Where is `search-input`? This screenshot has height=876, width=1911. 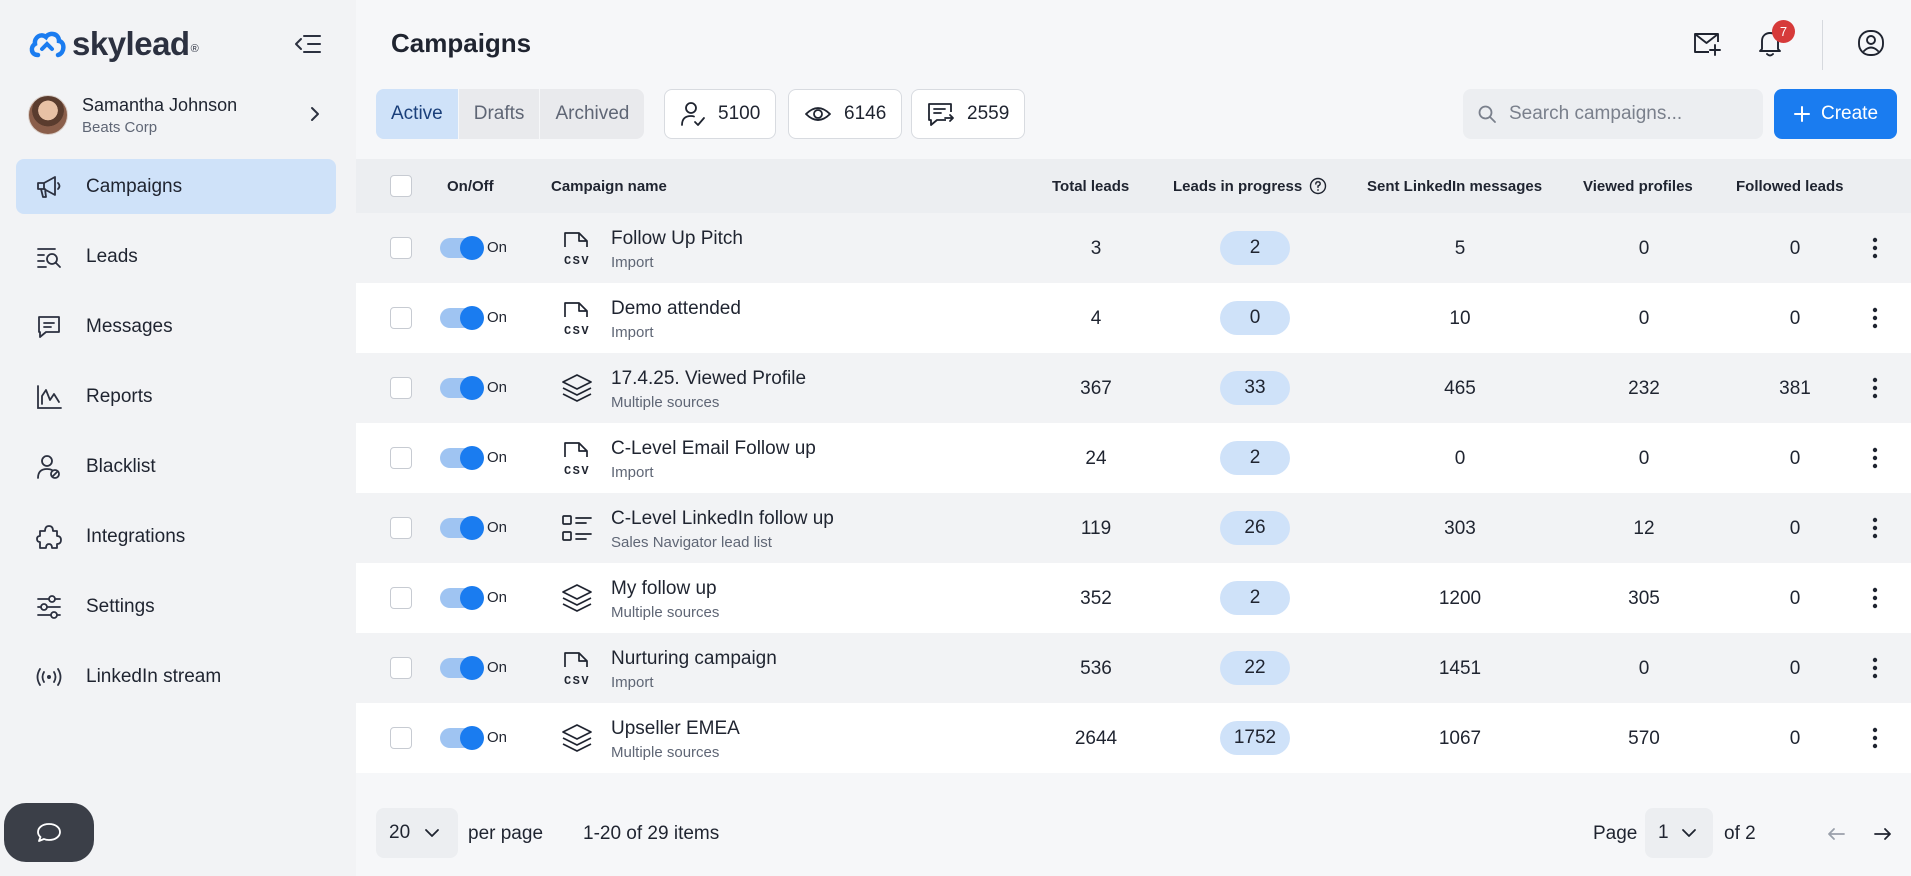
search-input is located at coordinates (1629, 114).